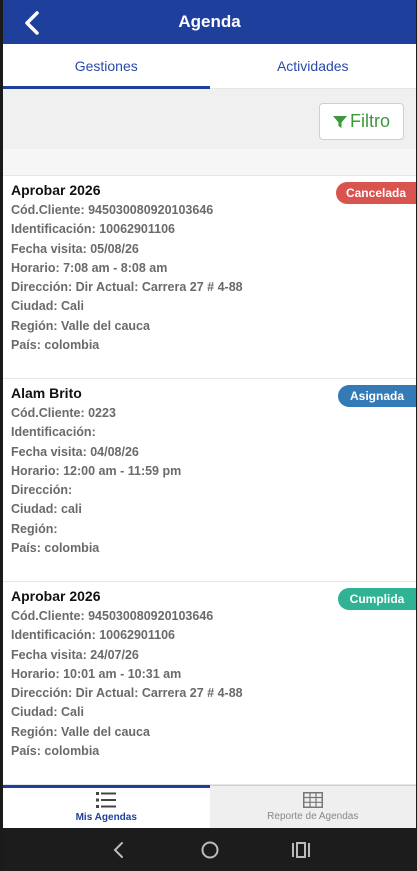 This screenshot has width=417, height=871. Describe the element at coordinates (46, 509) in the screenshot. I see `field-ciudad: Ciudad: cali` at that location.